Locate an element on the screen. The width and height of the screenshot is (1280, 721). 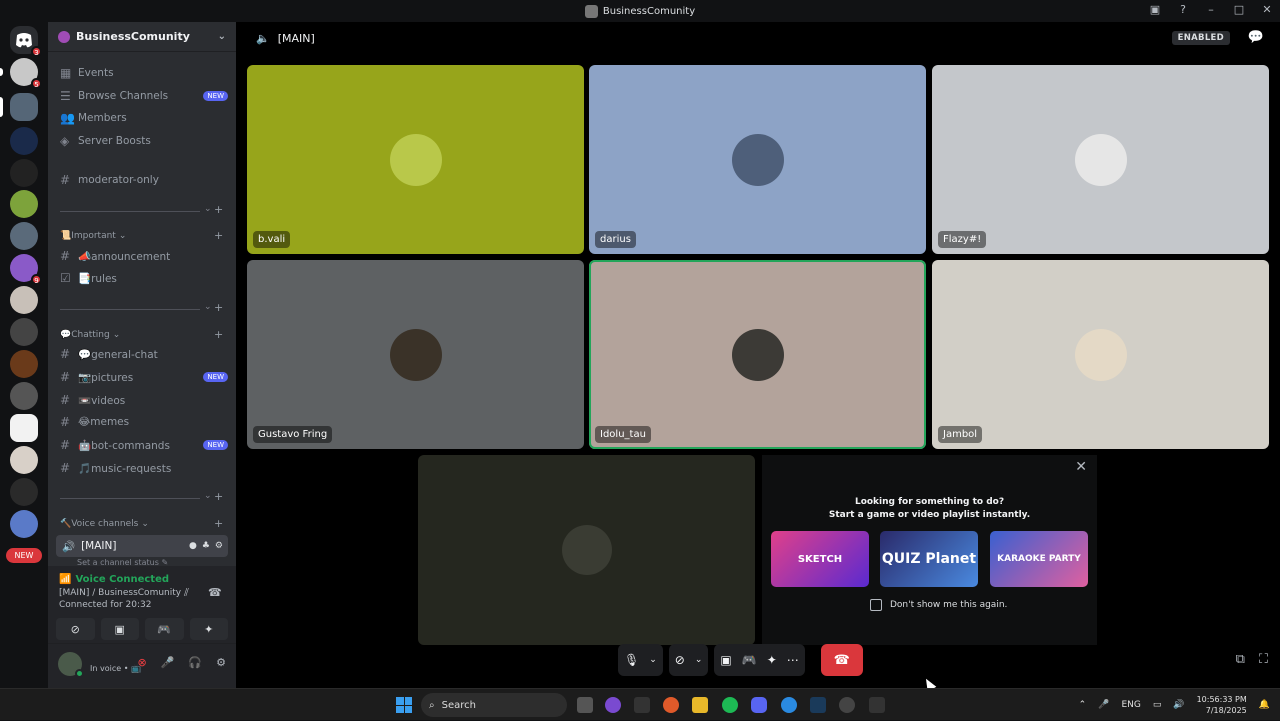
maximize-button: □ is located at coordinates (1239, 9).